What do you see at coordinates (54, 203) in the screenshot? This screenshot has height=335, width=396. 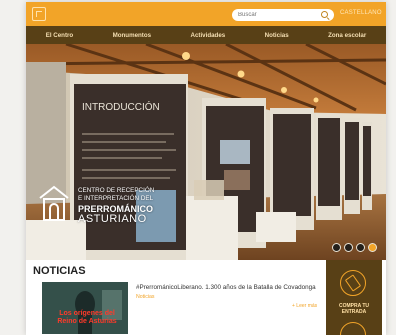 I see `center-logo-icon` at bounding box center [54, 203].